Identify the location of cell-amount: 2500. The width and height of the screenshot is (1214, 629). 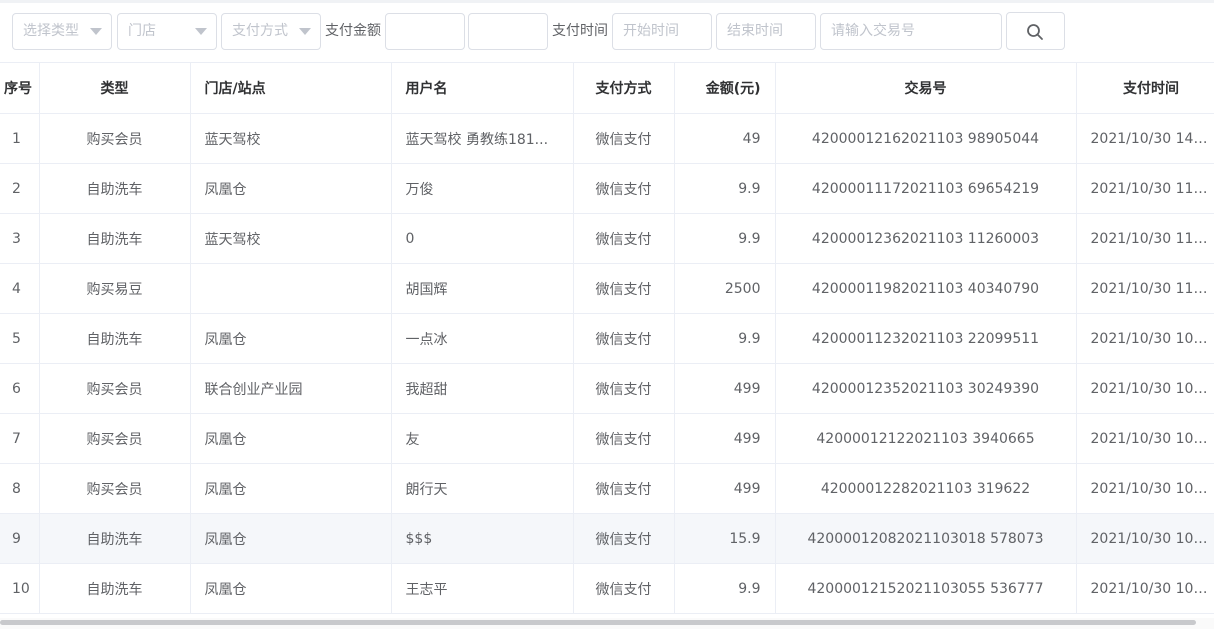
(725, 288).